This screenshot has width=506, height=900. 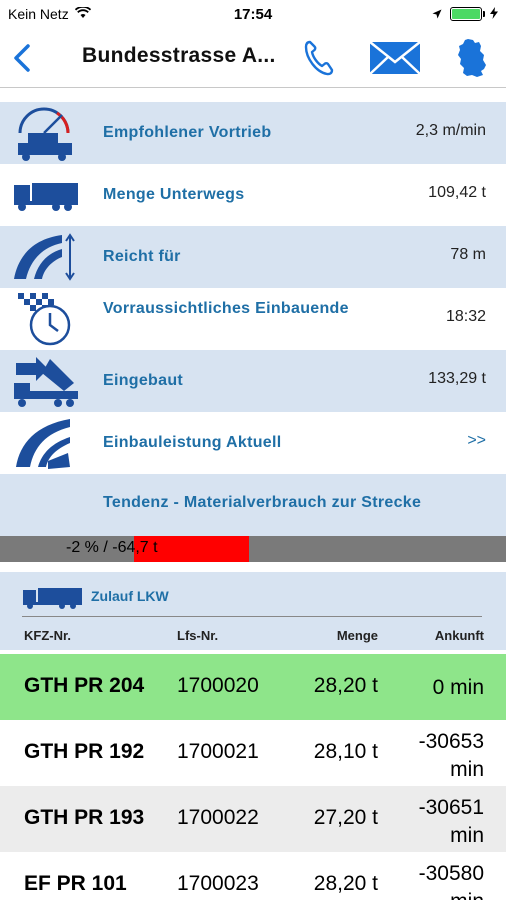 What do you see at coordinates (451, 881) in the screenshot?
I see `cell-ankunft: -30580 min` at bounding box center [451, 881].